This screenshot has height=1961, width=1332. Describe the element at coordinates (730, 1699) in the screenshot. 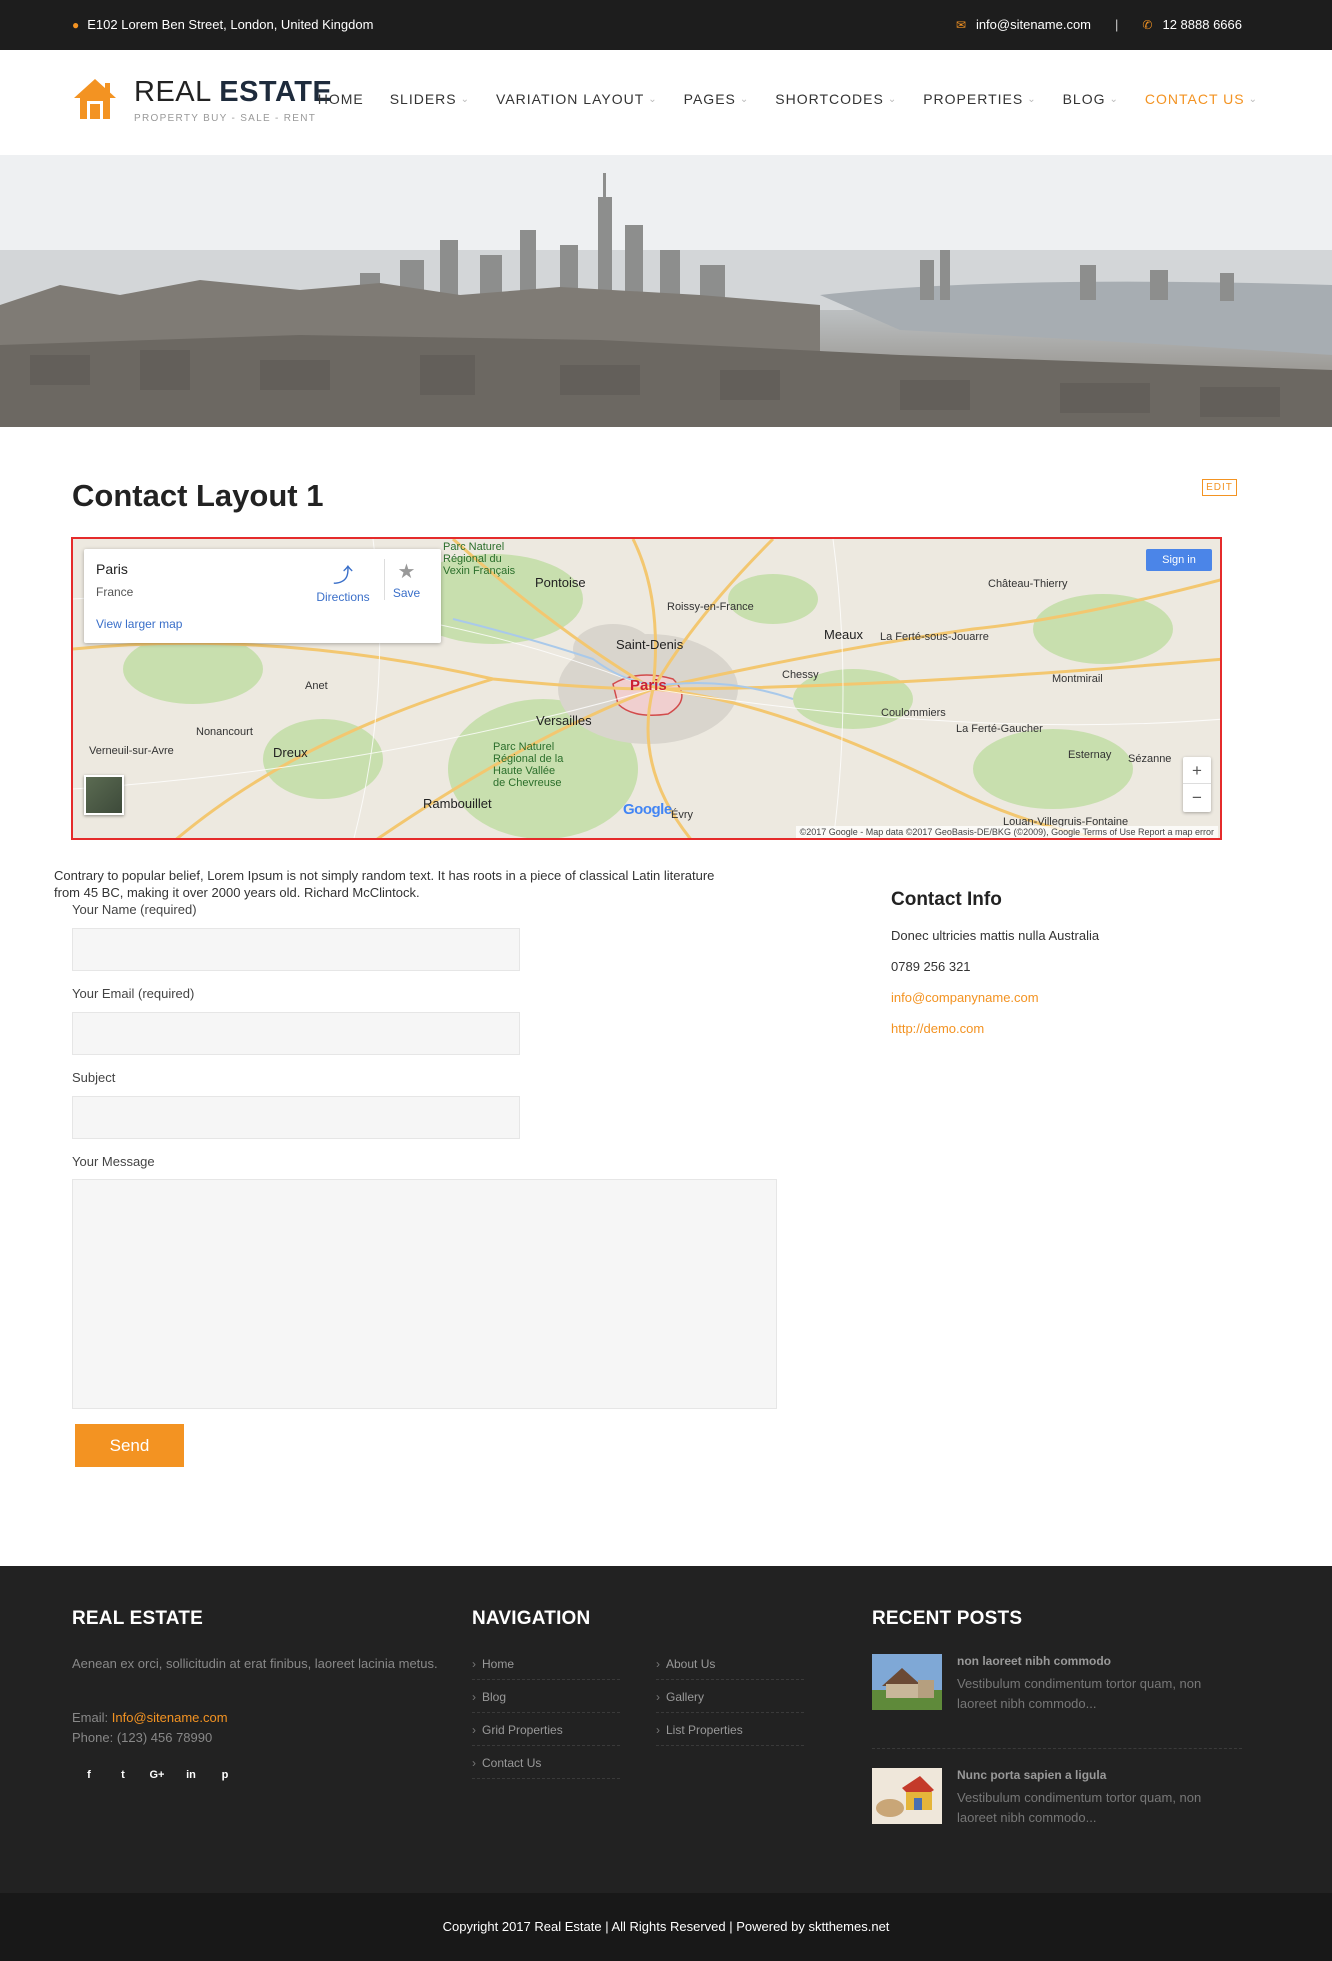

I see `footer-nav-gallery: › Gallery` at that location.